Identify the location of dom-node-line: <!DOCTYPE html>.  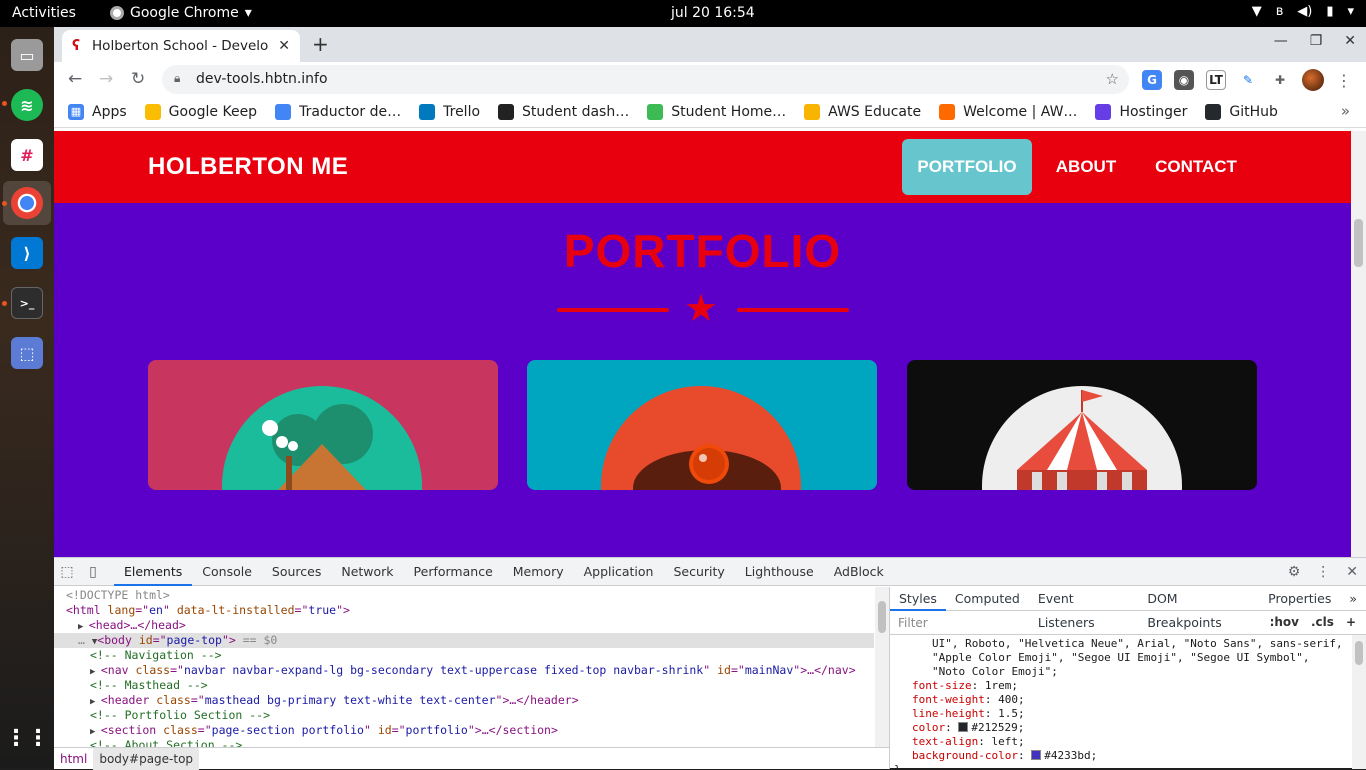
(464, 595).